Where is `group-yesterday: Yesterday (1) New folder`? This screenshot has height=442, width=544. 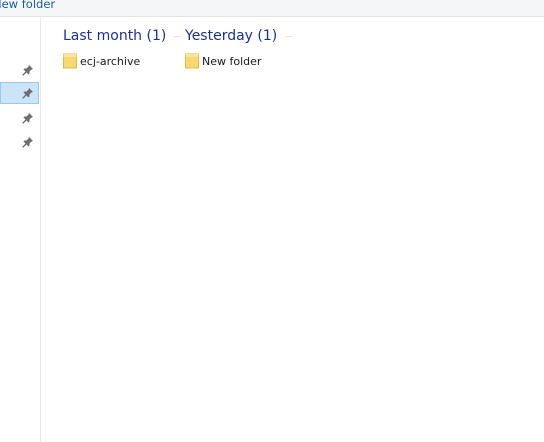 group-yesterday: Yesterday (1) New folder is located at coordinates (239, 48).